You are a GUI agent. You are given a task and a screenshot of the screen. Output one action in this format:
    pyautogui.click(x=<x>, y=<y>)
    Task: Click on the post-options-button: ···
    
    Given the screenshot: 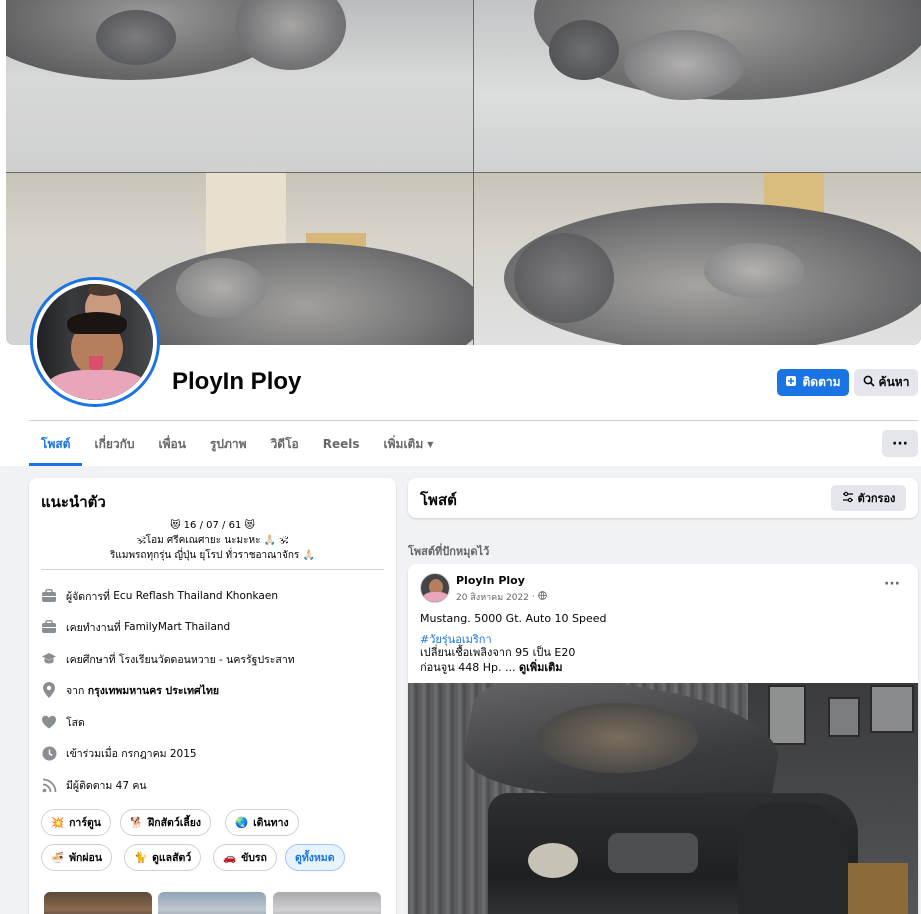 What is the action you would take?
    pyautogui.click(x=892, y=584)
    